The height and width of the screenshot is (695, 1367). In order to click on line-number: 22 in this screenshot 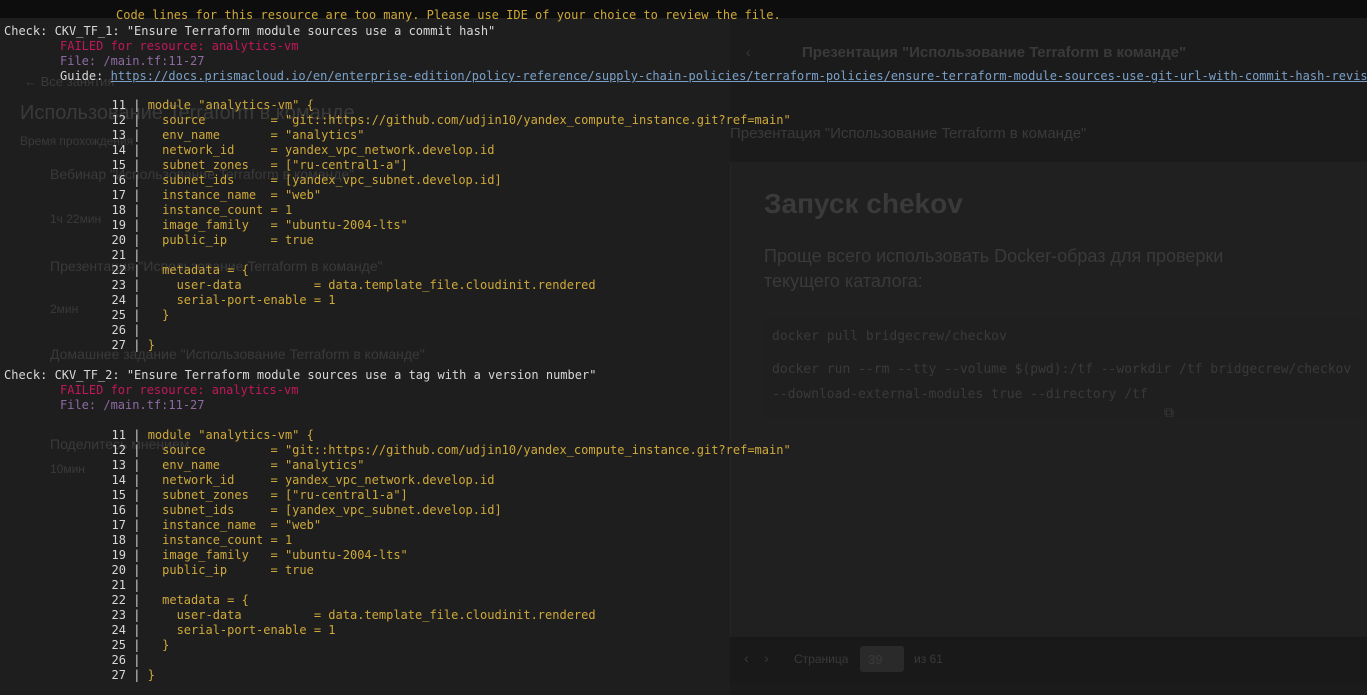, I will do `click(118, 600)`.